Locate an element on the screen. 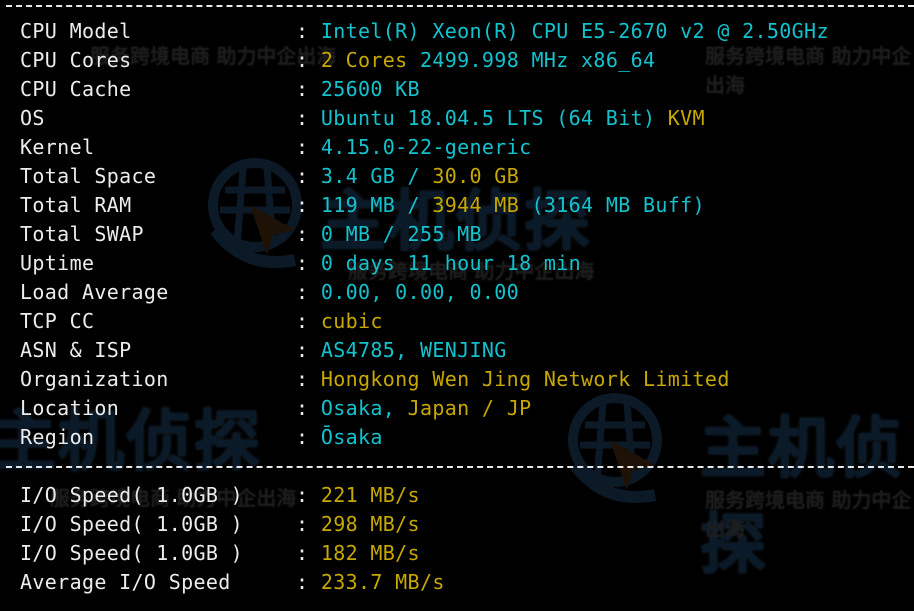 This screenshot has height=611, width=914. system-info-label: Kernel is located at coordinates (57, 147).